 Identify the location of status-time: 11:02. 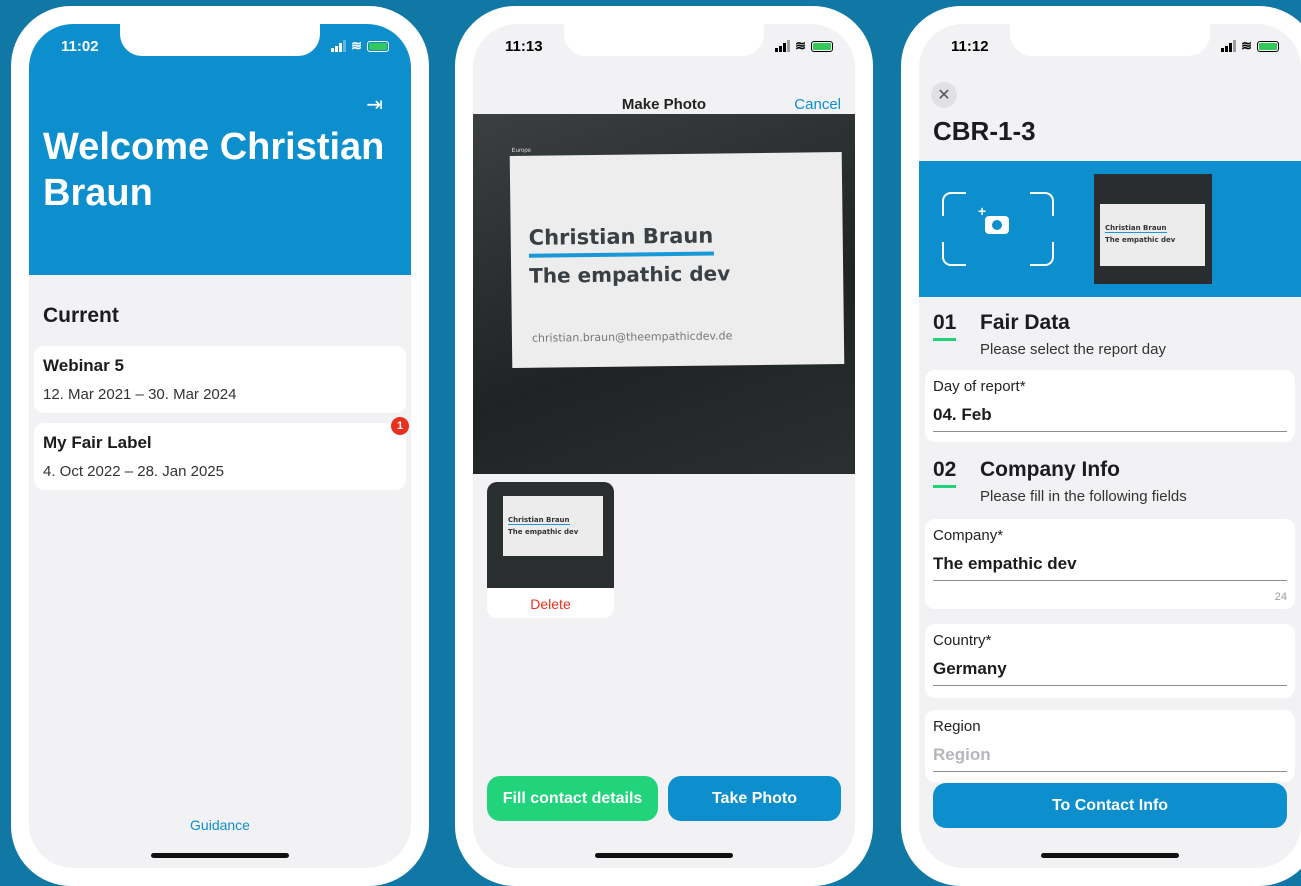
(80, 46).